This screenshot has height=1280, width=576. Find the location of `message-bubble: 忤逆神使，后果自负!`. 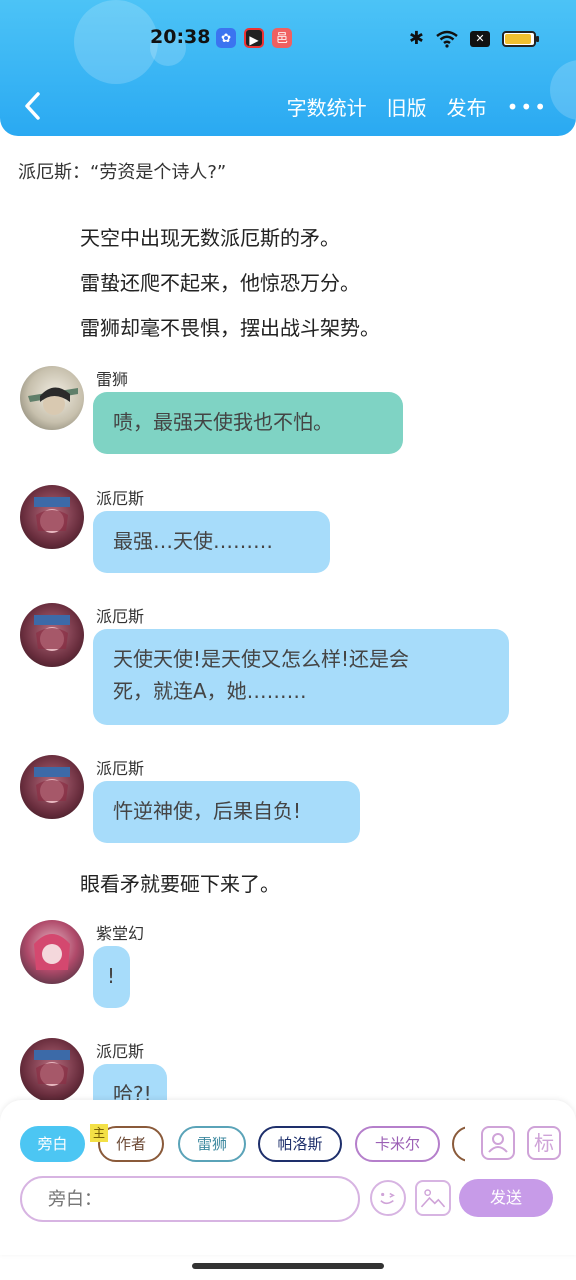

message-bubble: 忤逆神使，后果自负! is located at coordinates (226, 812).